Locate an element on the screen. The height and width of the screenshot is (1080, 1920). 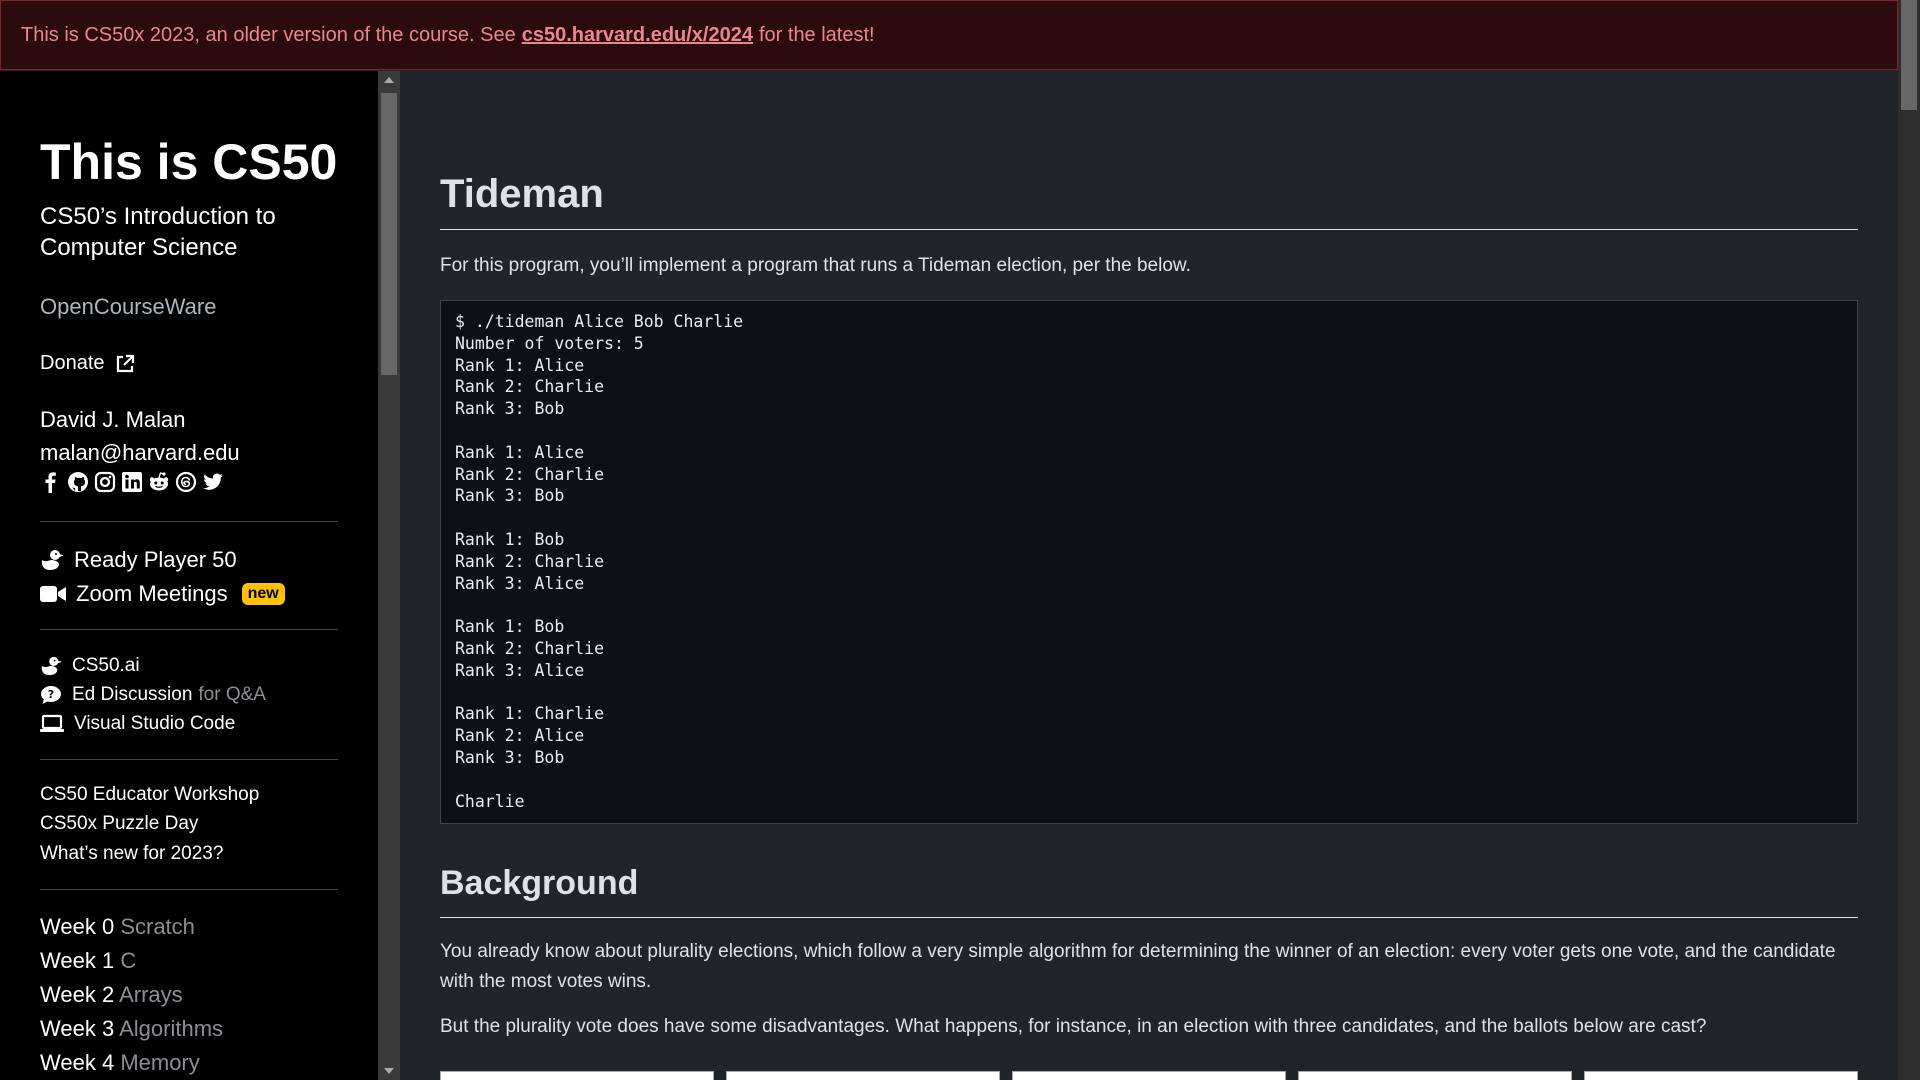
sidebar-item-week-4: Week 4 Memory is located at coordinates (120, 1063).